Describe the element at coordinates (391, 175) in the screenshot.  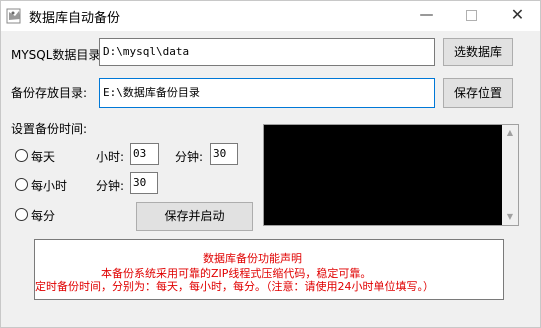
I see `log-textarea: ▲ ▼` at that location.